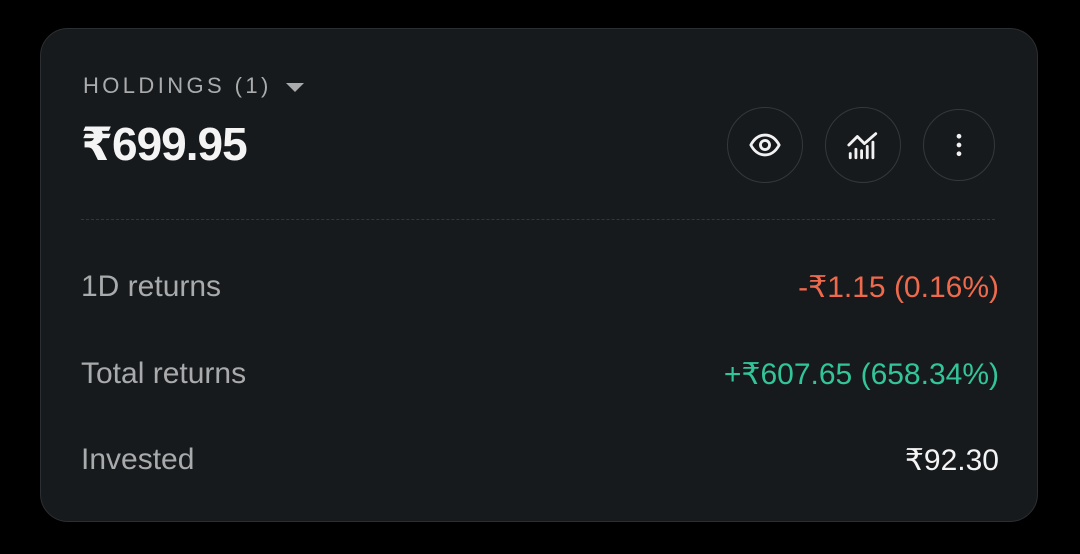  I want to click on row-value: ₹92.30, so click(951, 460).